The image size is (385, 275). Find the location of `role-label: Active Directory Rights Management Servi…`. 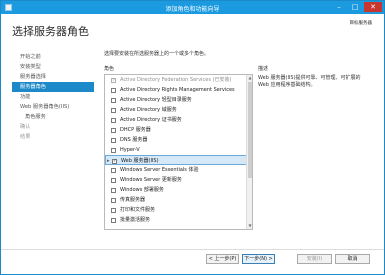

role-label: Active Directory Rights Management Servi… is located at coordinates (177, 90).